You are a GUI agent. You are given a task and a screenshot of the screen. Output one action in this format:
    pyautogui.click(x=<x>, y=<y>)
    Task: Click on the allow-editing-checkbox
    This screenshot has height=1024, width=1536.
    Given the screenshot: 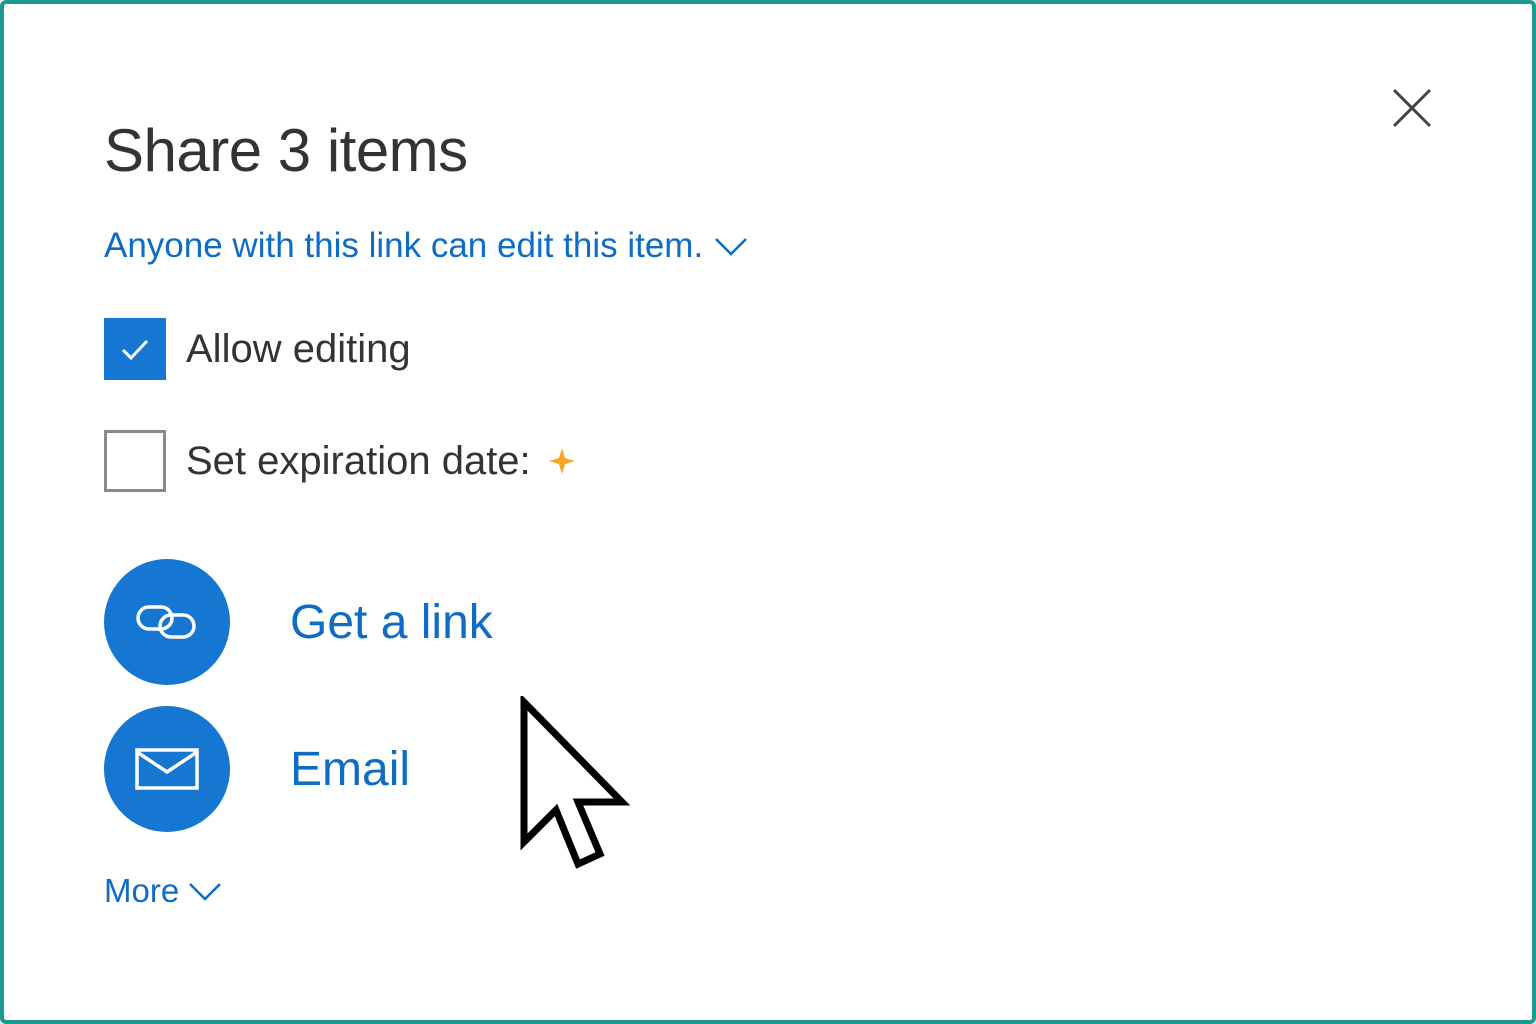 What is the action you would take?
    pyautogui.click(x=135, y=349)
    